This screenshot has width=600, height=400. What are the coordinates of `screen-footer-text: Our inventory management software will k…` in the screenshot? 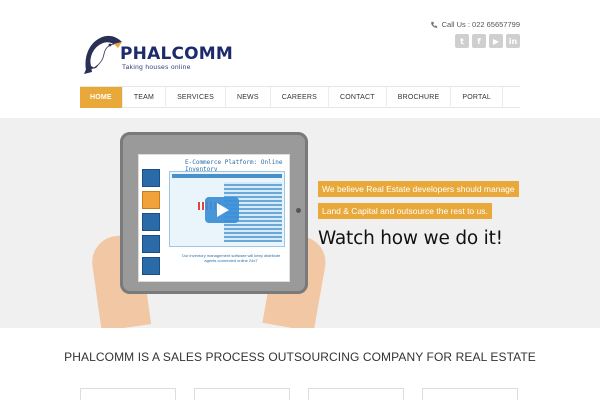 It's located at (231, 258).